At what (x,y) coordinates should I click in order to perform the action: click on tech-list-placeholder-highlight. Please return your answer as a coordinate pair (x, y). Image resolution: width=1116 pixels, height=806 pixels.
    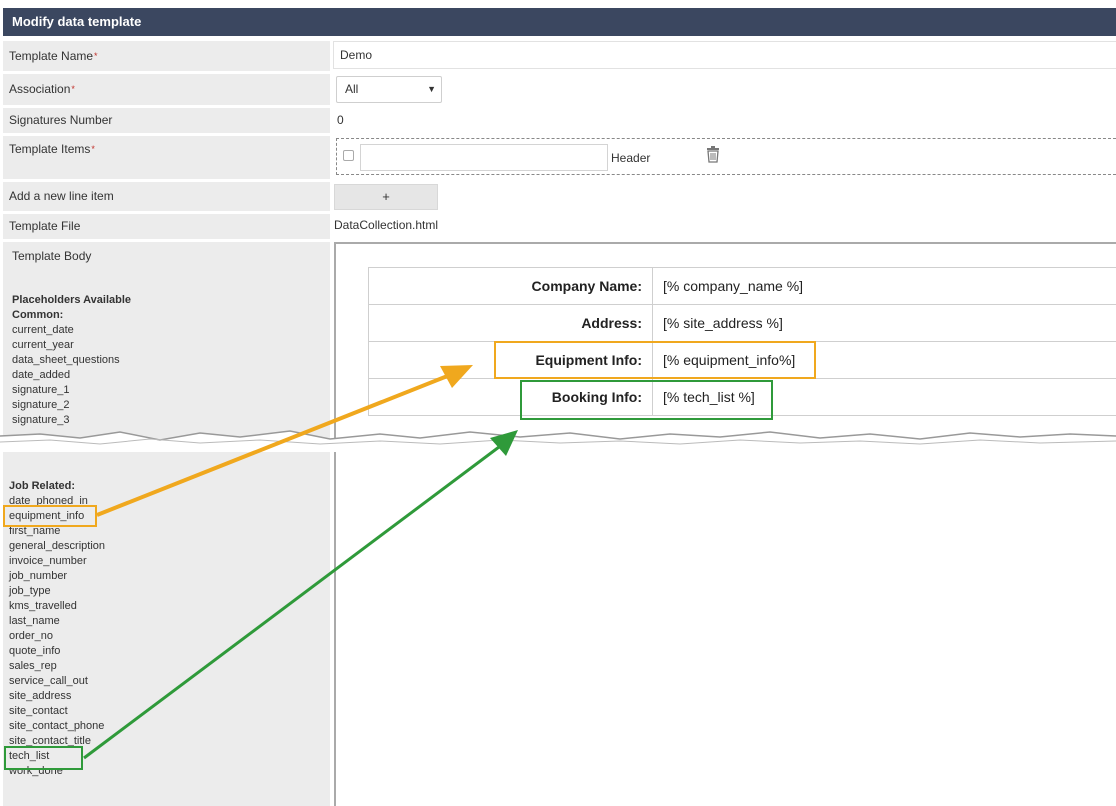
    Looking at the image, I should click on (43, 758).